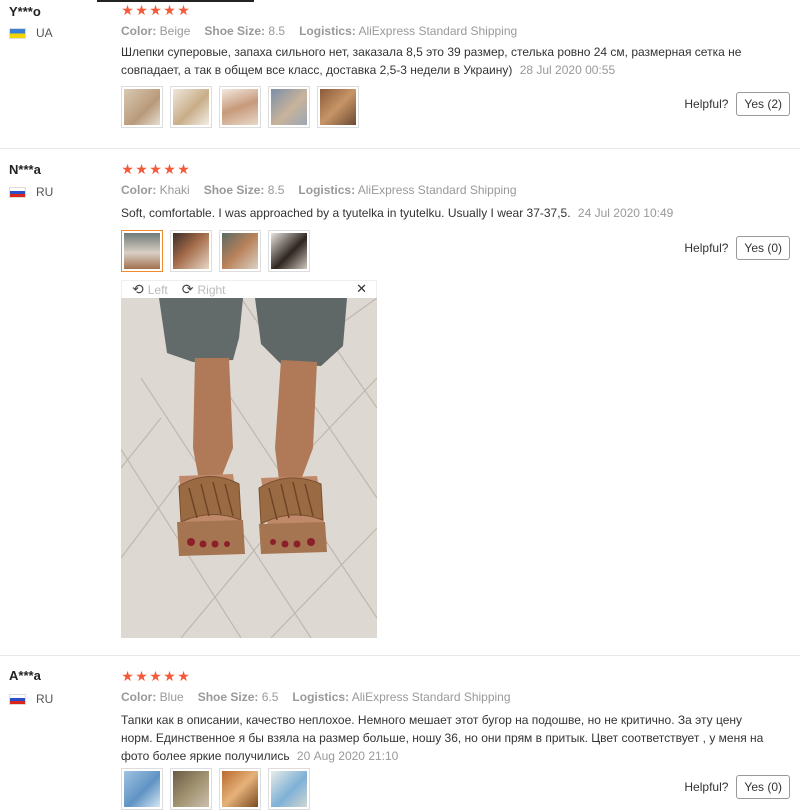 This screenshot has height=810, width=800. What do you see at coordinates (138, 289) in the screenshot?
I see `rotate-left-icon: ⟲` at bounding box center [138, 289].